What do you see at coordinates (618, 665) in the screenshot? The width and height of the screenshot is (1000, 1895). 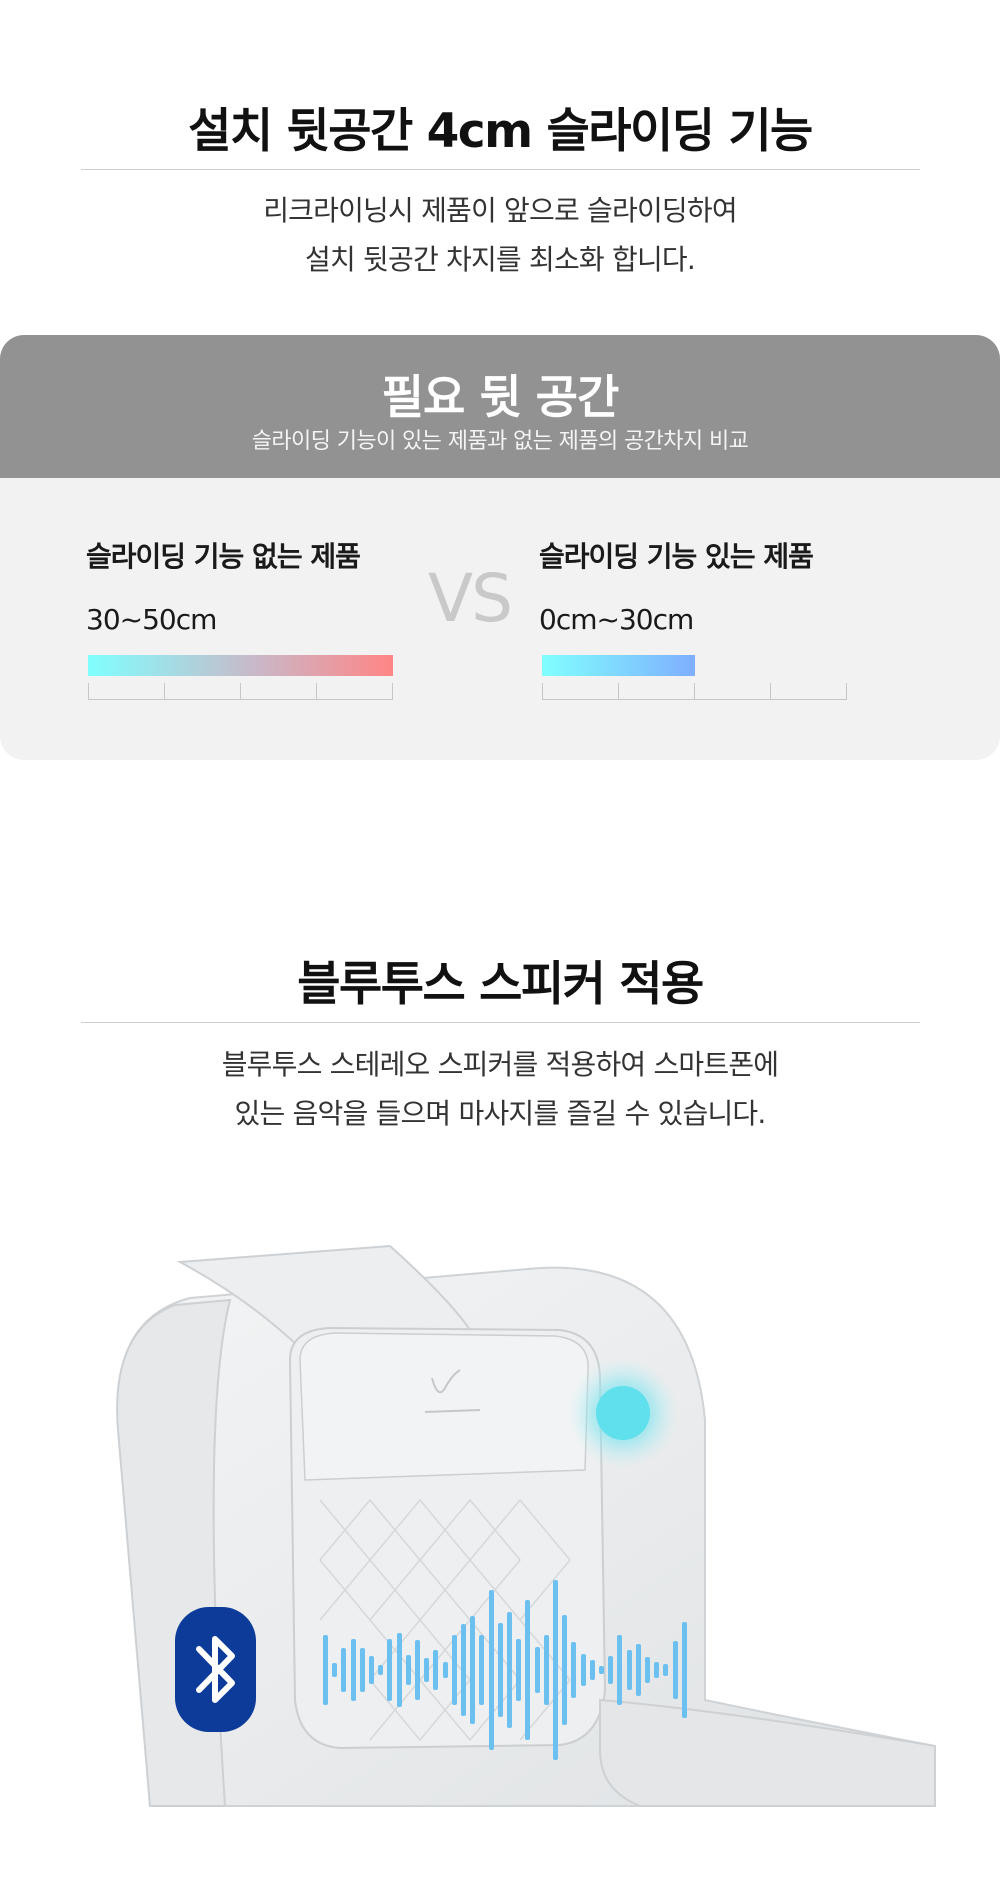 I see `with-sliding-bar` at bounding box center [618, 665].